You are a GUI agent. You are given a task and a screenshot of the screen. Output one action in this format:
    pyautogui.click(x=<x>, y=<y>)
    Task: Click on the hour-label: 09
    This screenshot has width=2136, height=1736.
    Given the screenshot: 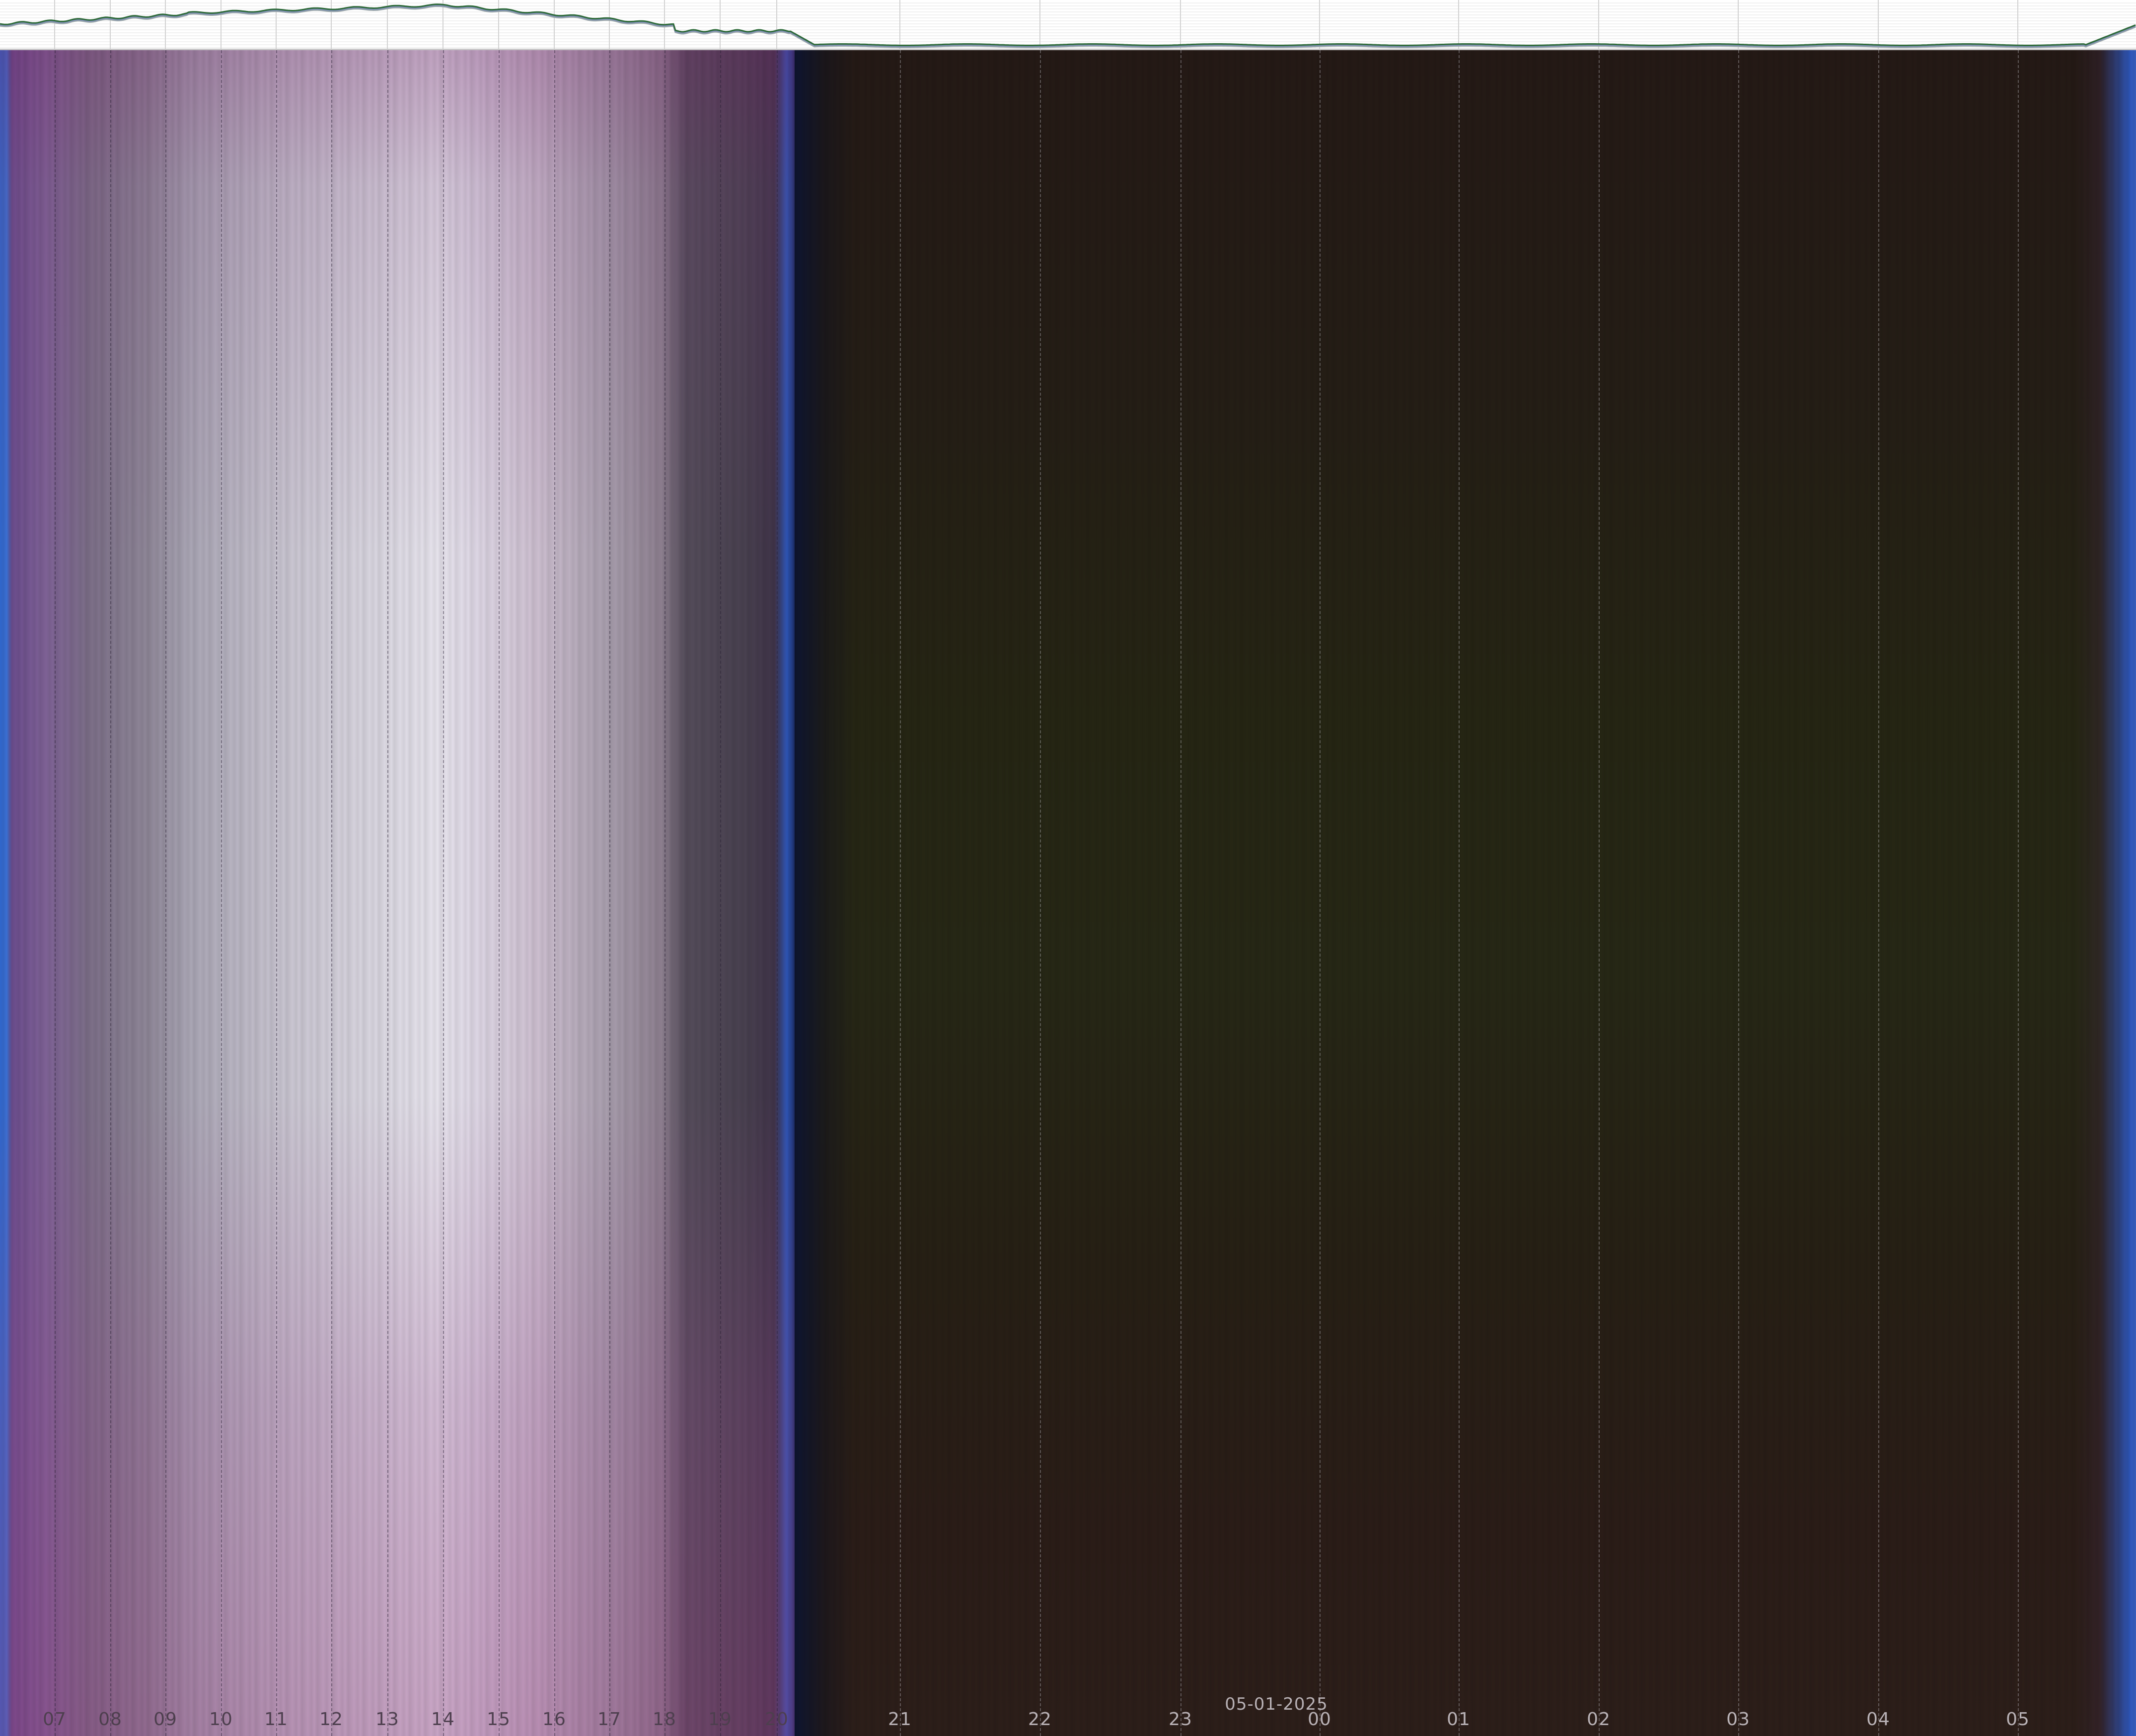 What is the action you would take?
    pyautogui.click(x=165, y=1719)
    